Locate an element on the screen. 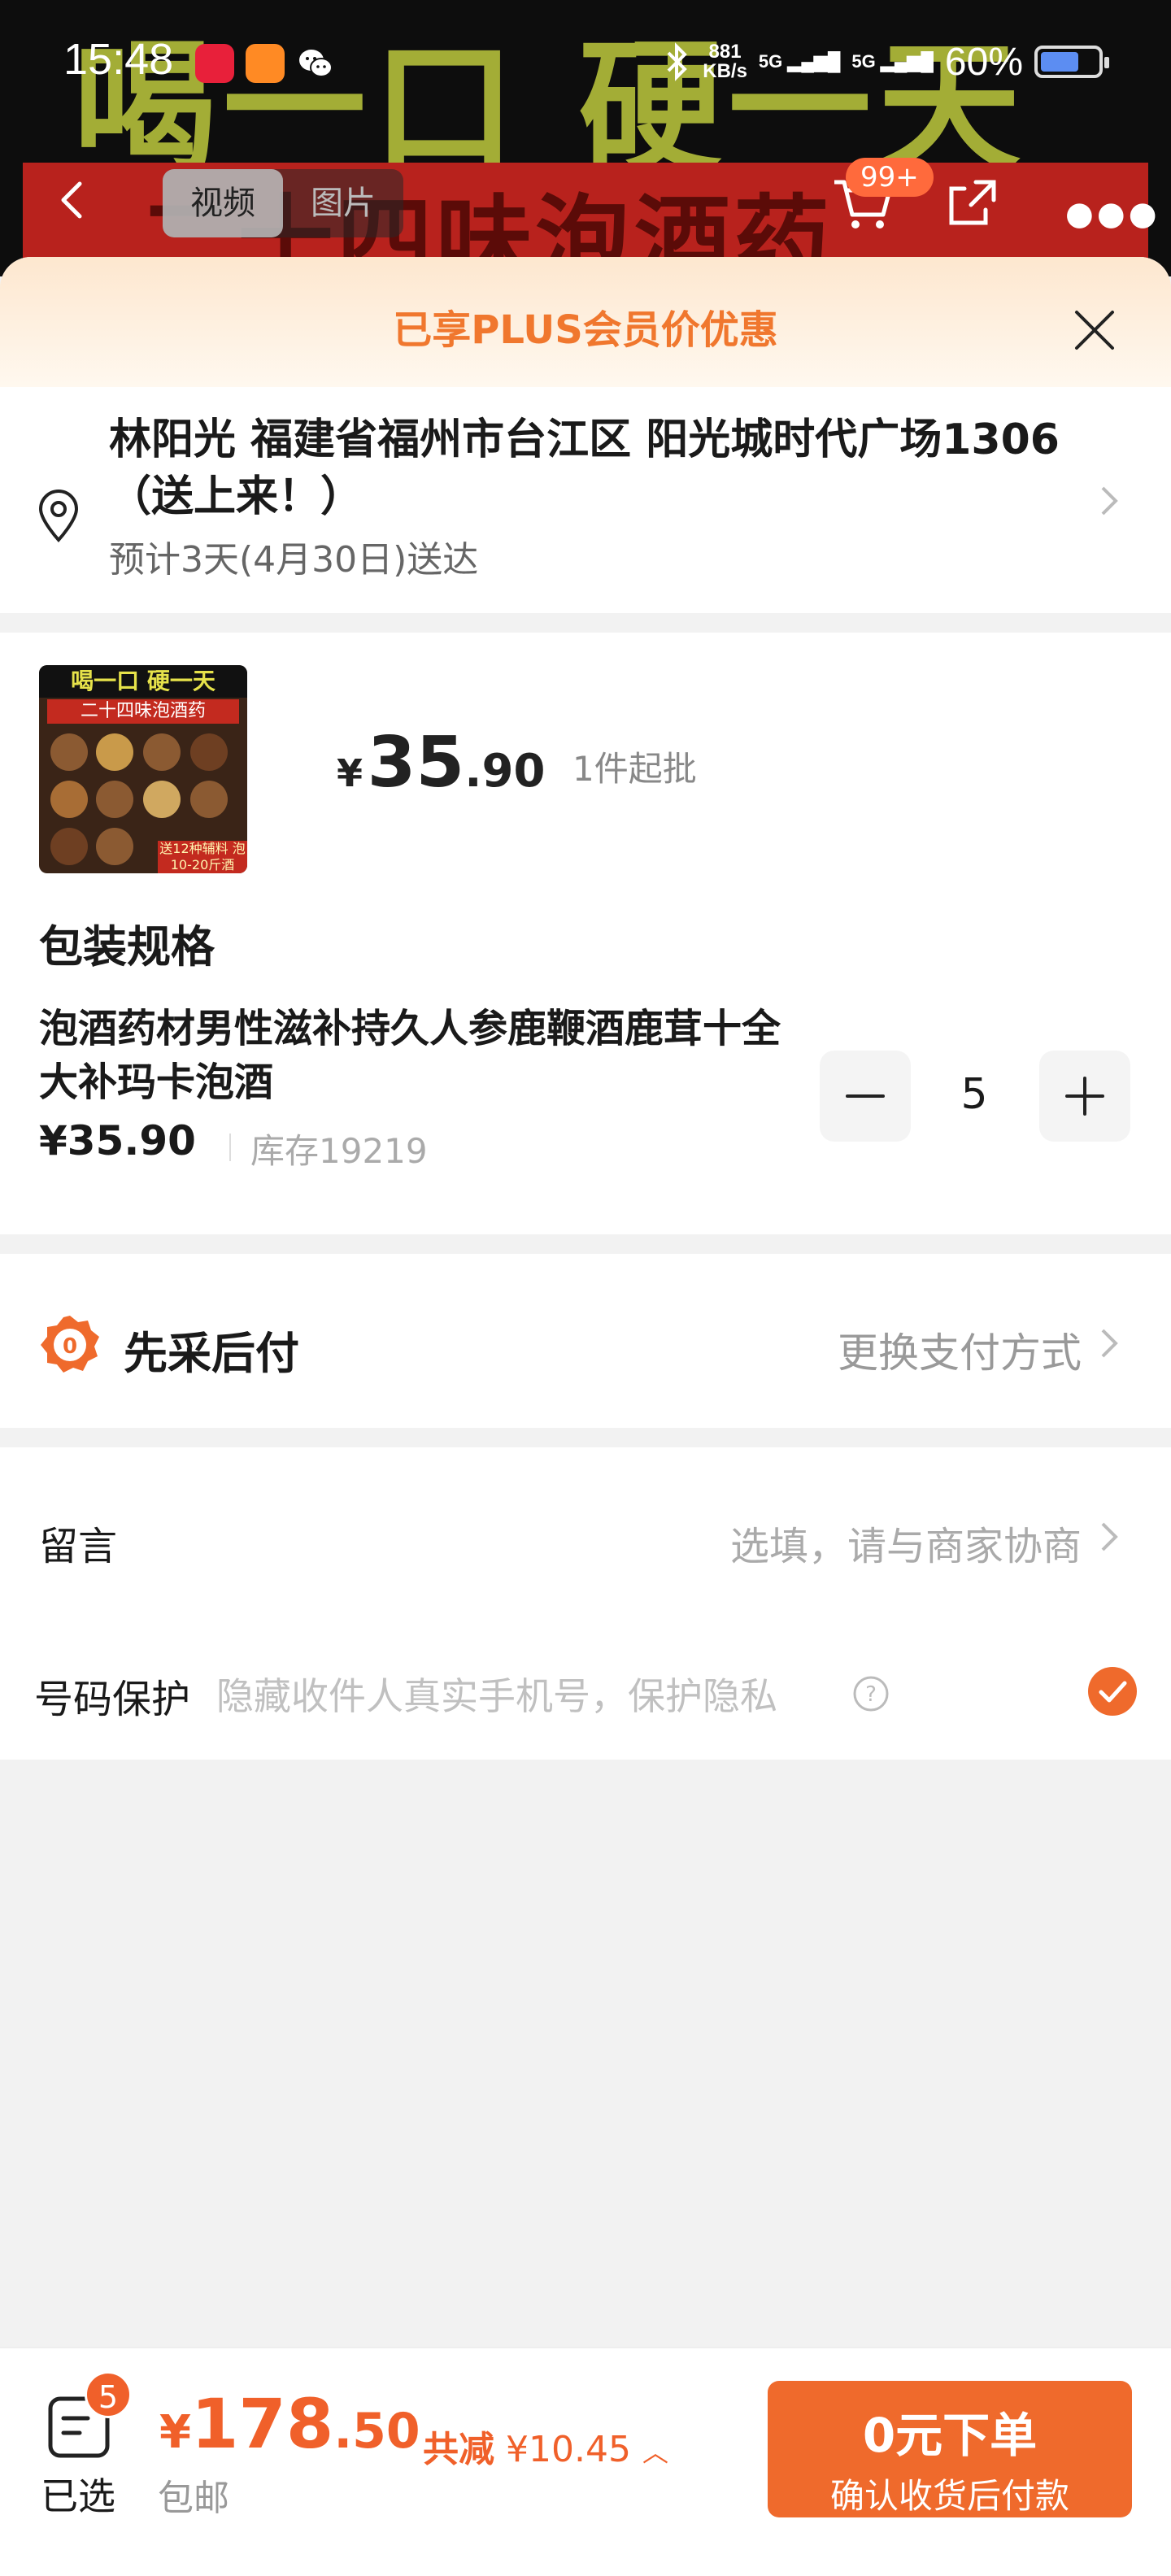  shipping-info: 包邮 is located at coordinates (194, 2499).